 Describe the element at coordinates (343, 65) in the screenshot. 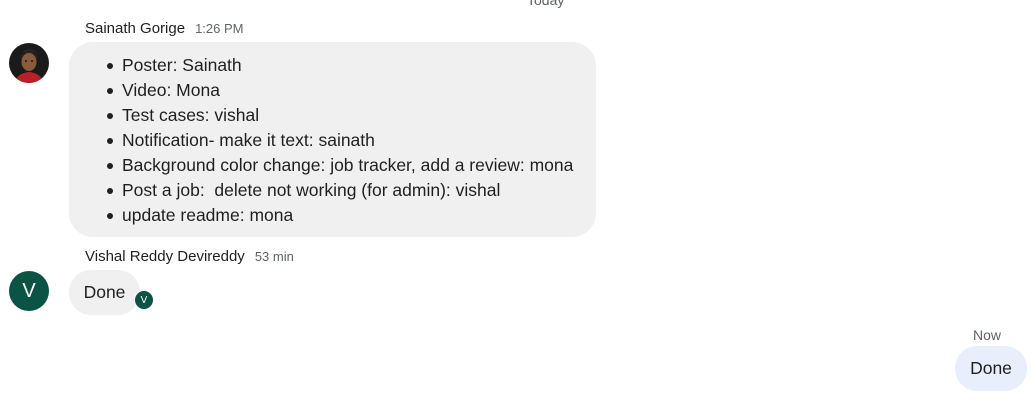

I see `list-item: Poster: Sainath` at that location.